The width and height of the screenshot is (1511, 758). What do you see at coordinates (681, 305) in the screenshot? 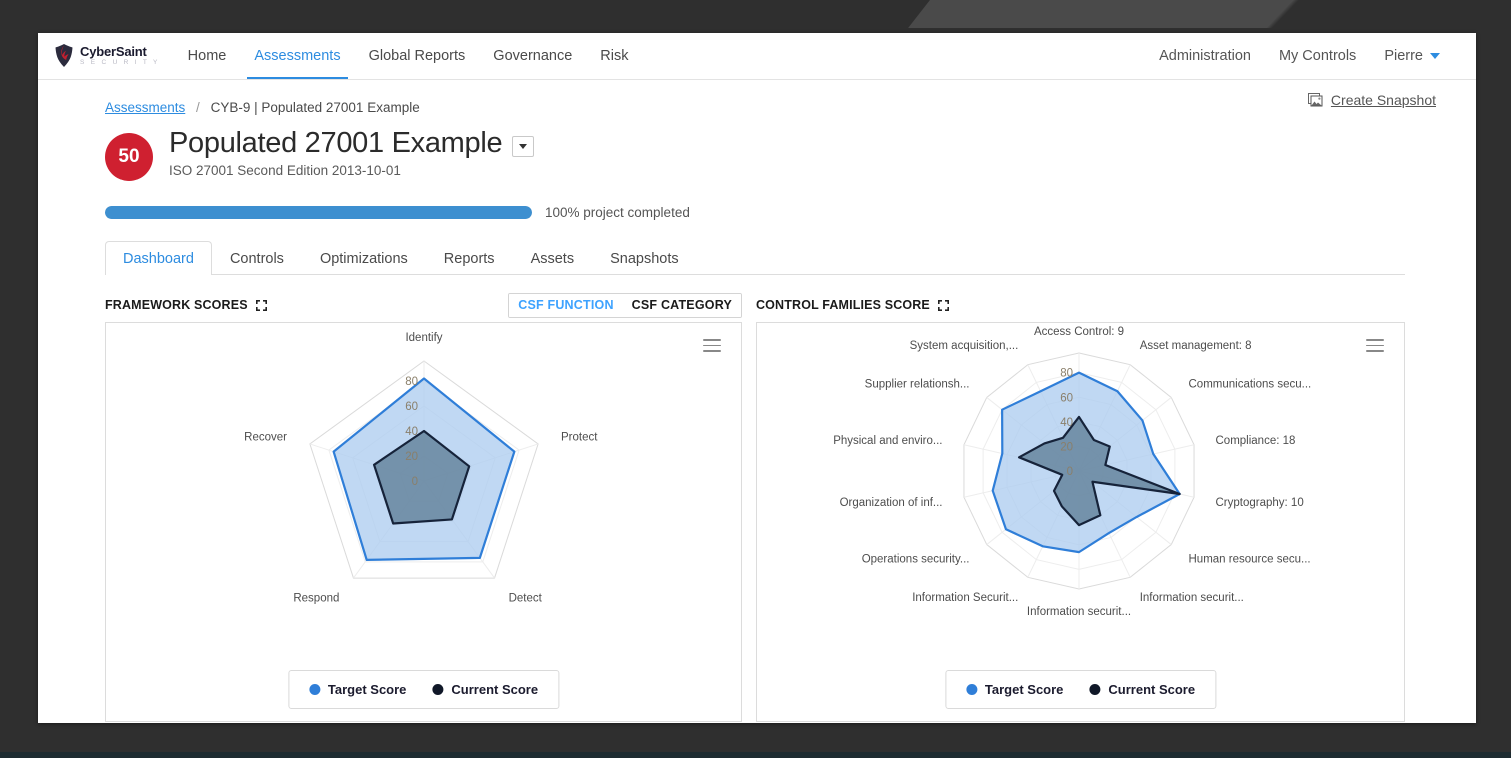
I see `toggle-csf-category: CSF CATEGORY` at bounding box center [681, 305].